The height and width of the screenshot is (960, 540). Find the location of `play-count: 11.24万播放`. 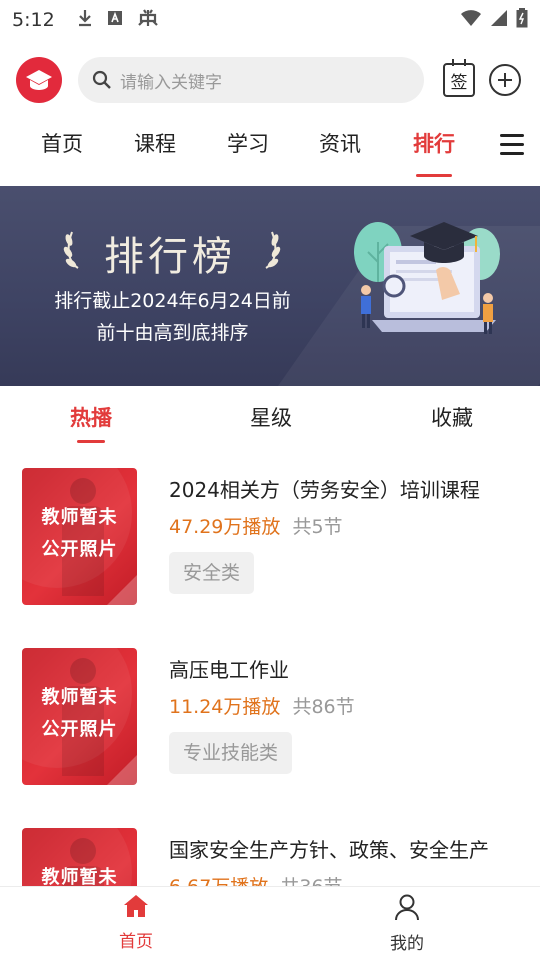

play-count: 11.24万播放 is located at coordinates (225, 707).